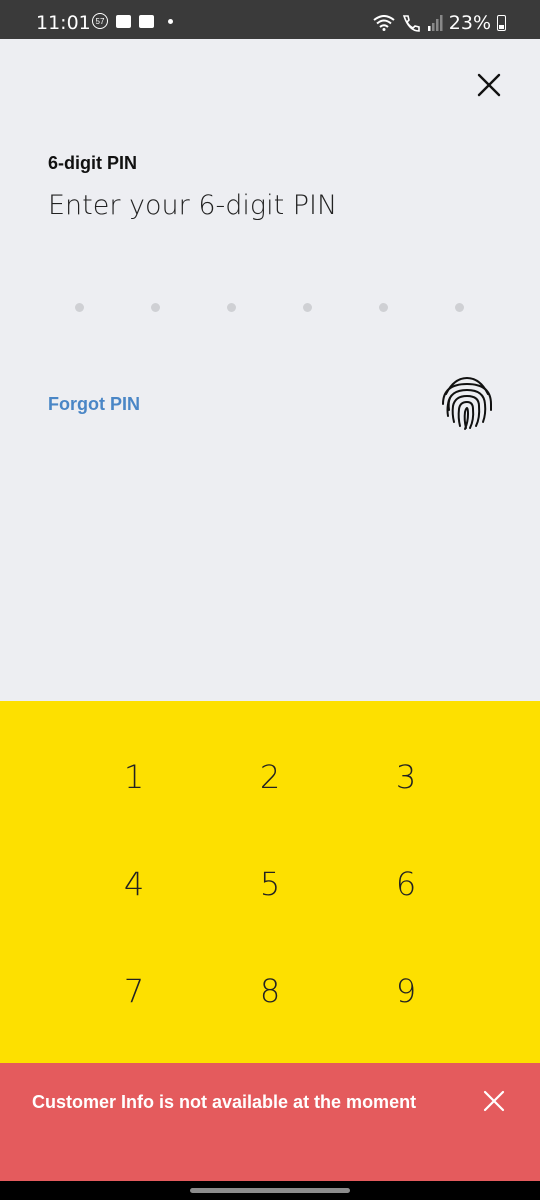 The height and width of the screenshot is (1200, 540). What do you see at coordinates (384, 23) in the screenshot?
I see `wifi-icon` at bounding box center [384, 23].